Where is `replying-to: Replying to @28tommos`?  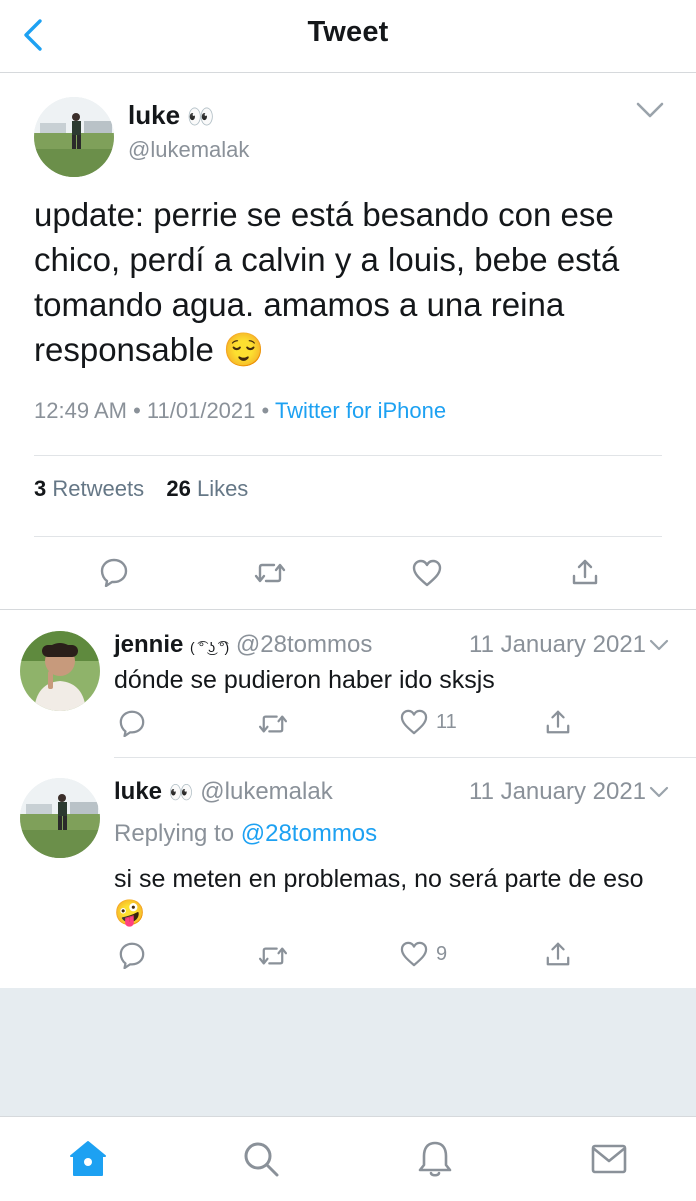 replying-to: Replying to @28tommos is located at coordinates (245, 834).